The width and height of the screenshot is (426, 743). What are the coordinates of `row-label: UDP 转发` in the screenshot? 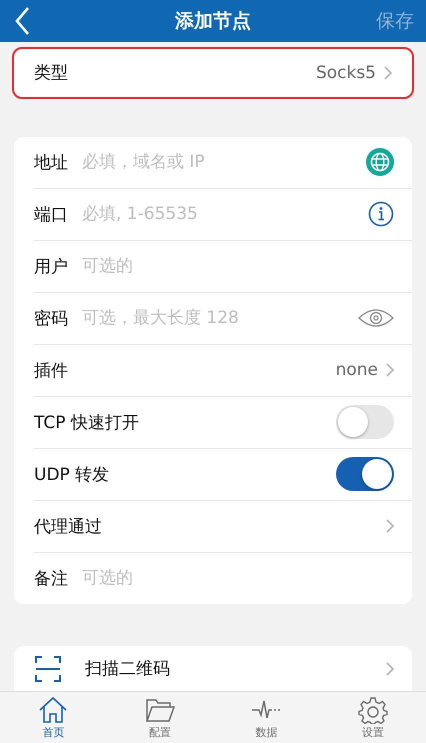 It's located at (72, 475).